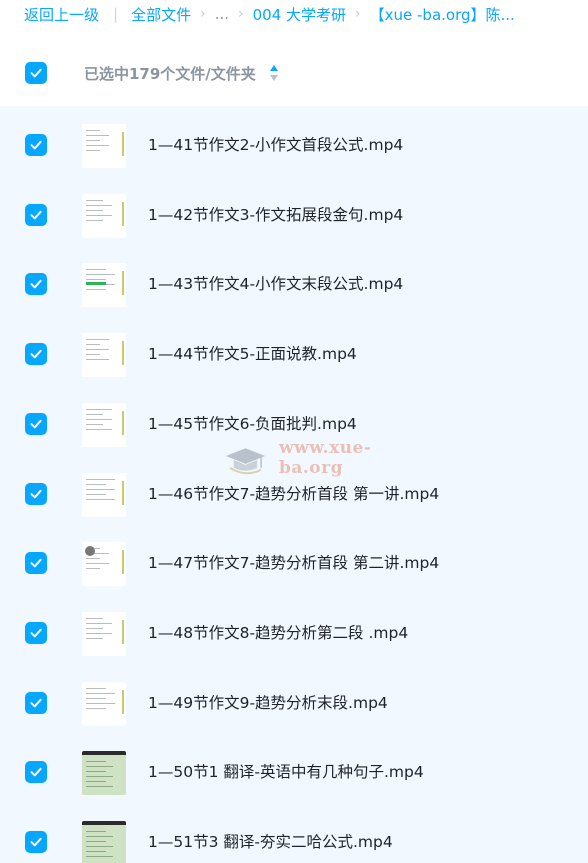 This screenshot has height=863, width=588. What do you see at coordinates (275, 214) in the screenshot?
I see `file-name: 1—42节作文3-作文拓展段金句.mp4` at bounding box center [275, 214].